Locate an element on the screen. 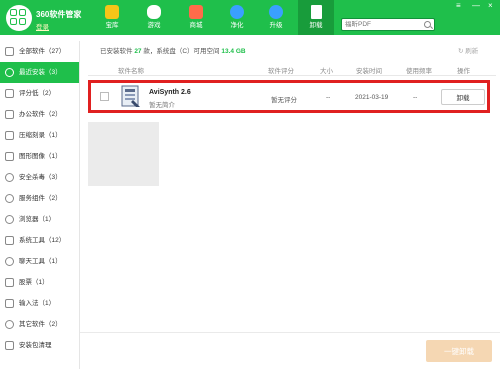 The width and height of the screenshot is (500, 369). summary-prefix: 已安装软件 is located at coordinates (116, 51).